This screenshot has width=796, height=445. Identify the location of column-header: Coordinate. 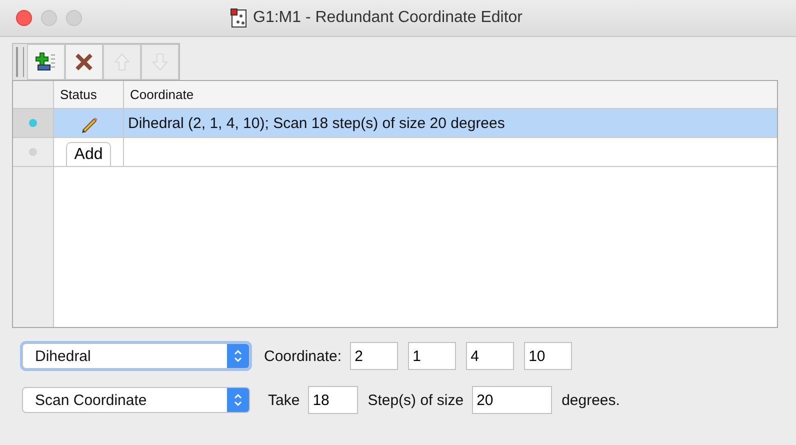
(450, 94).